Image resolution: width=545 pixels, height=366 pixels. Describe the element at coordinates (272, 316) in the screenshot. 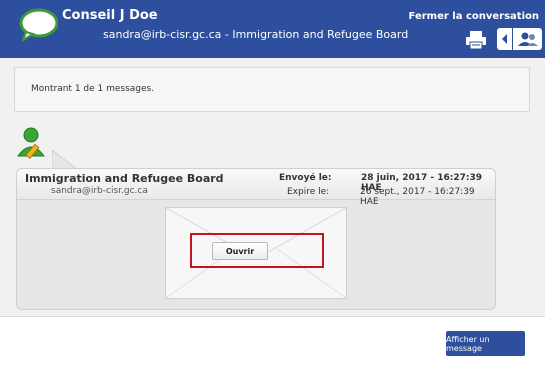

I see `footer-divider` at that location.